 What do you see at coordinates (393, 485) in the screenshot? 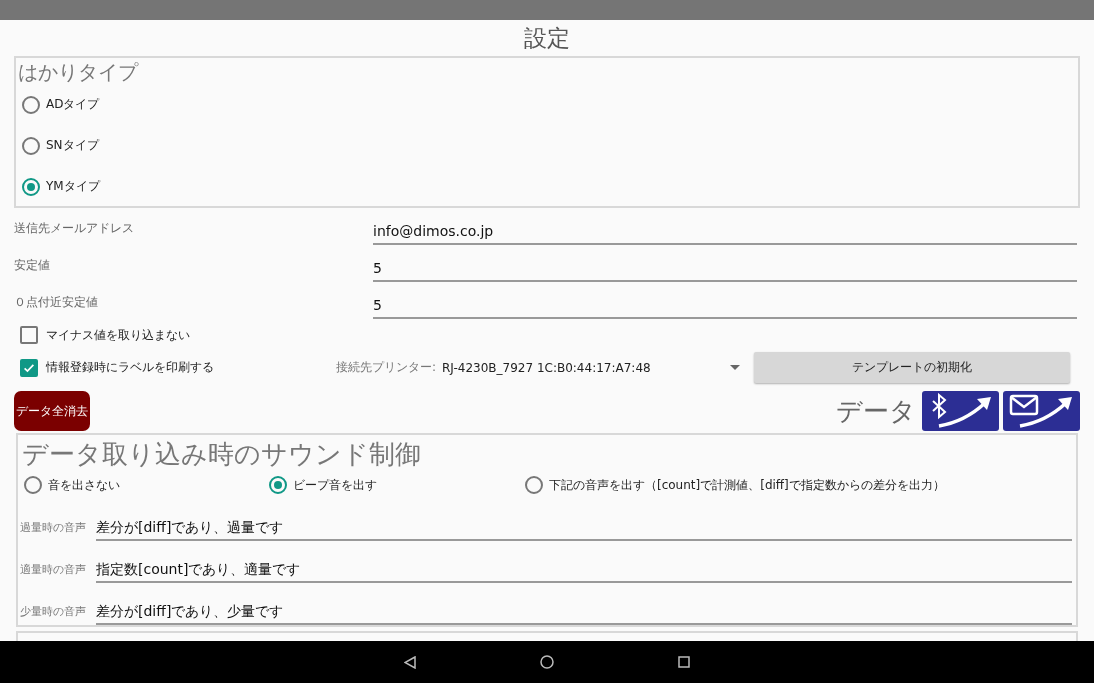
I see `radio-option: ビープ音を出す` at bounding box center [393, 485].